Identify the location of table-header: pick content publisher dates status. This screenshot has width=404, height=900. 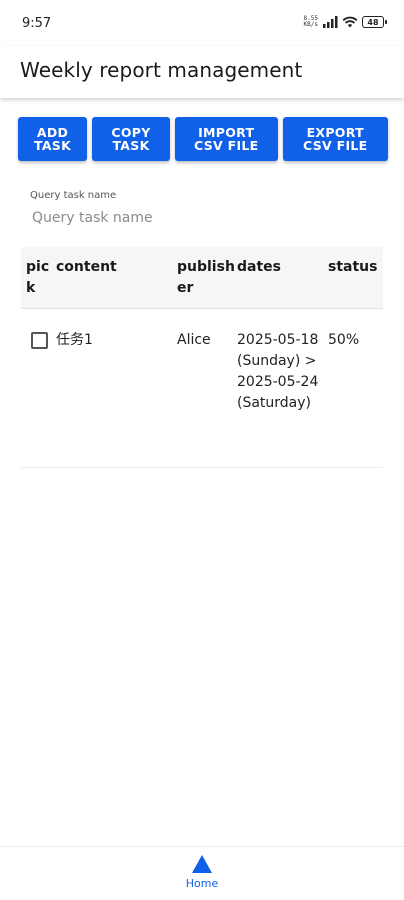
(202, 278).